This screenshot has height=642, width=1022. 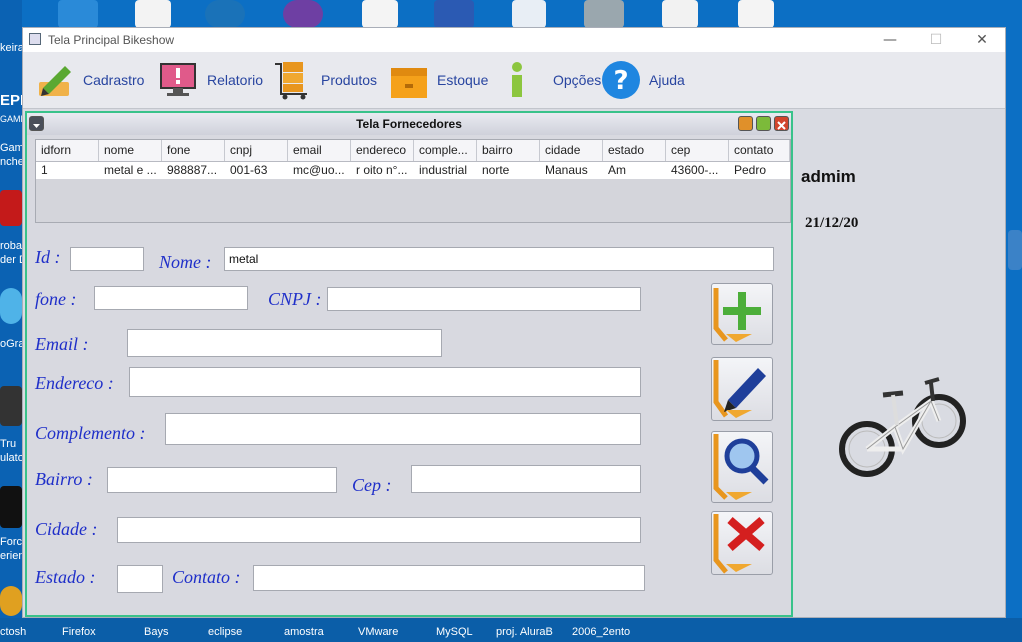 I want to click on delete-button, so click(x=742, y=543).